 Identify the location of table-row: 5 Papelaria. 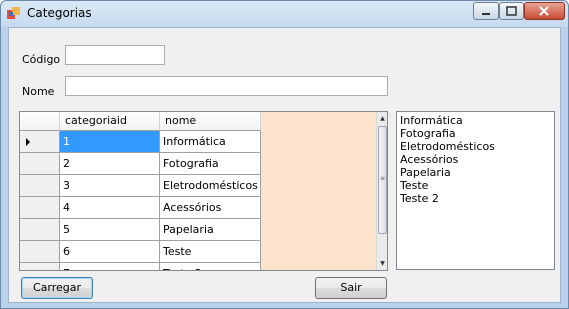
(140, 230).